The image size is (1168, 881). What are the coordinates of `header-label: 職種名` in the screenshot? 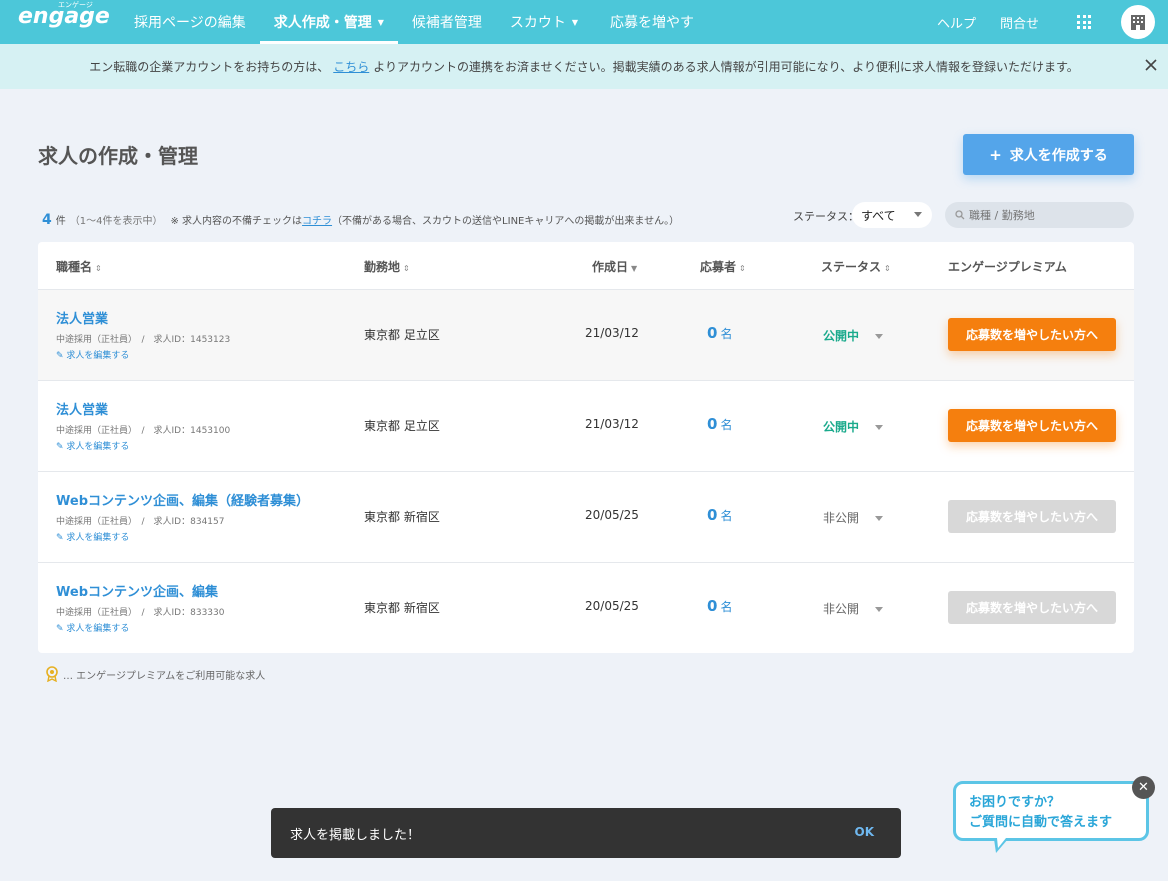 It's located at (74, 267).